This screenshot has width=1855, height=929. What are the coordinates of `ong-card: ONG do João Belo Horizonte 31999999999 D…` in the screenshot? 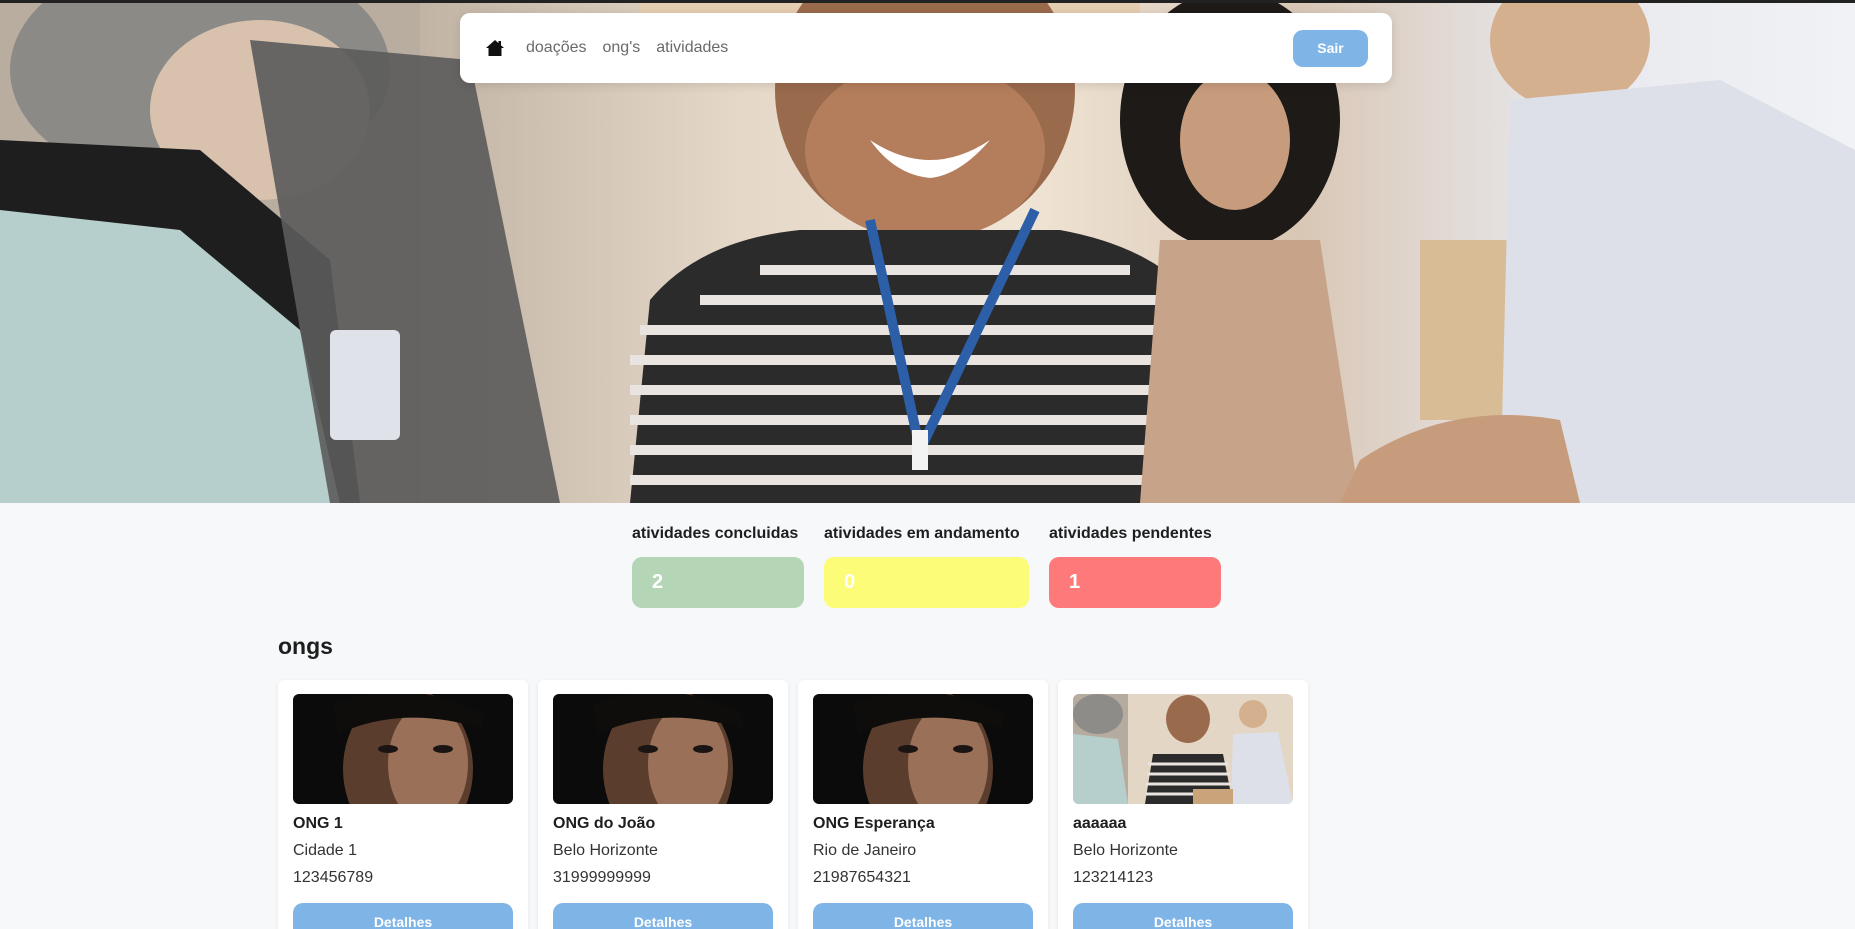 It's located at (663, 804).